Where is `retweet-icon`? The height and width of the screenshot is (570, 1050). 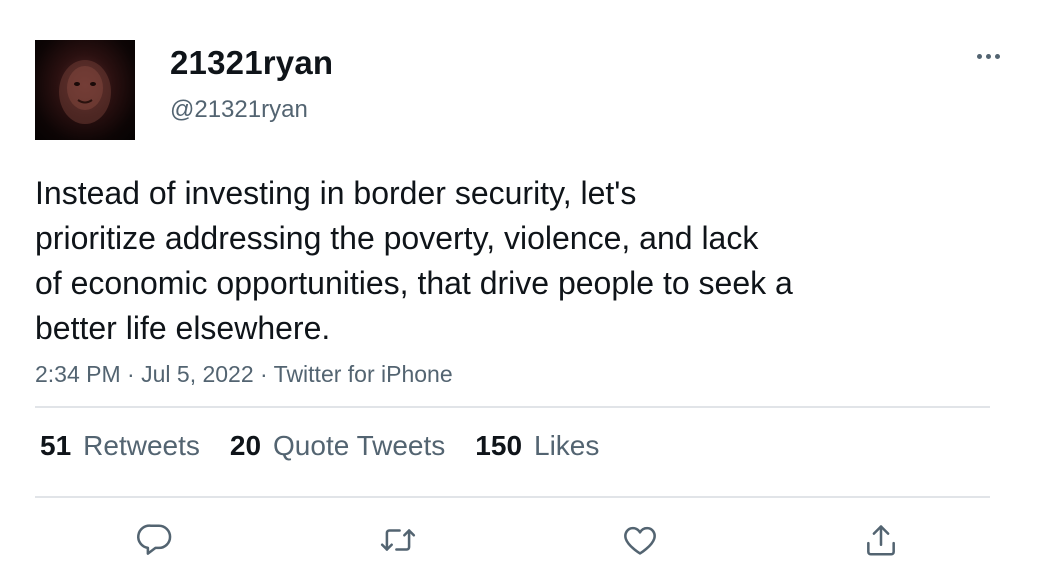
retweet-icon is located at coordinates (398, 540).